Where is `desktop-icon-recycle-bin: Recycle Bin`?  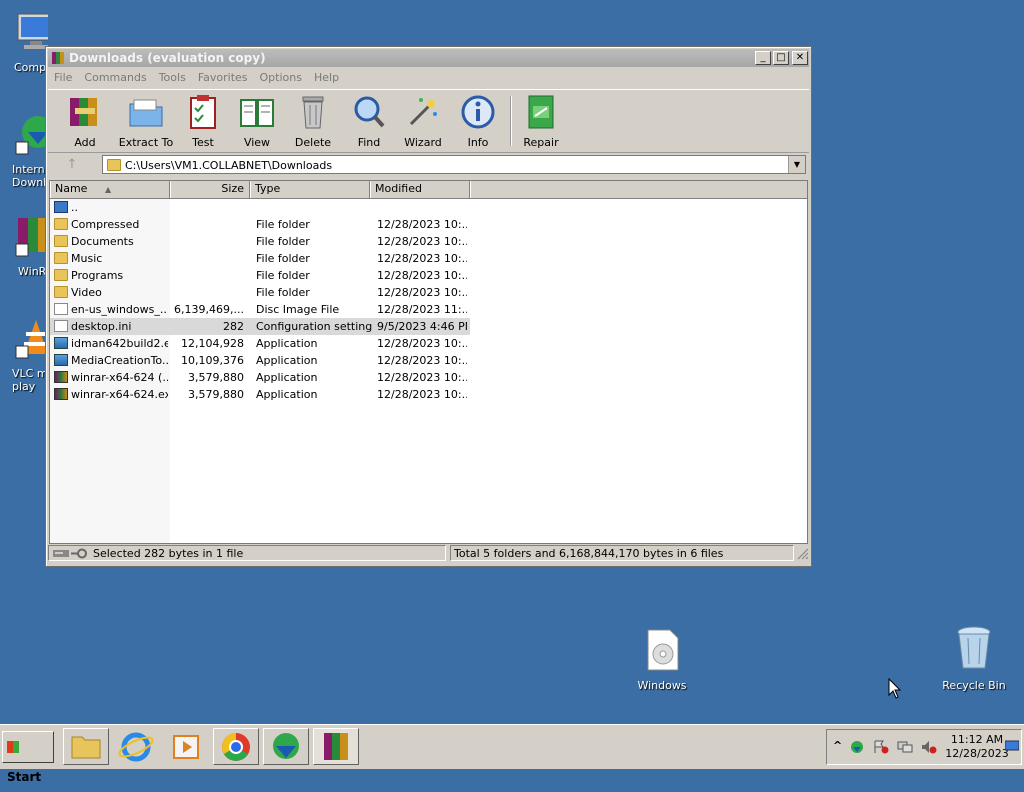
desktop-icon-recycle-bin: Recycle Bin is located at coordinates (974, 658).